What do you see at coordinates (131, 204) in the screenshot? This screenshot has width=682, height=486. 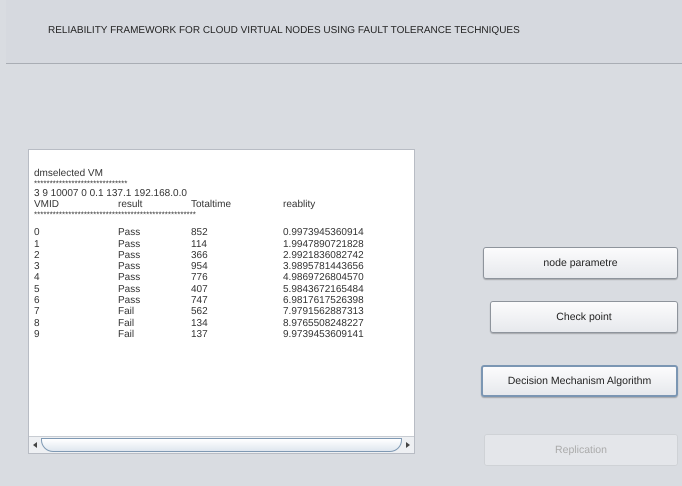 I see `column-header: result` at bounding box center [131, 204].